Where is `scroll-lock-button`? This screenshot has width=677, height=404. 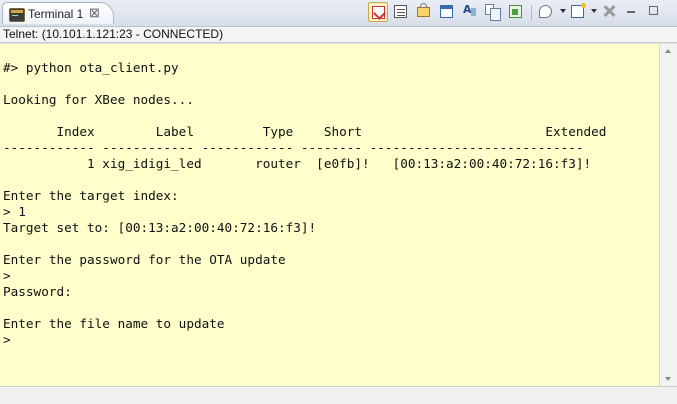
scroll-lock-button is located at coordinates (424, 12).